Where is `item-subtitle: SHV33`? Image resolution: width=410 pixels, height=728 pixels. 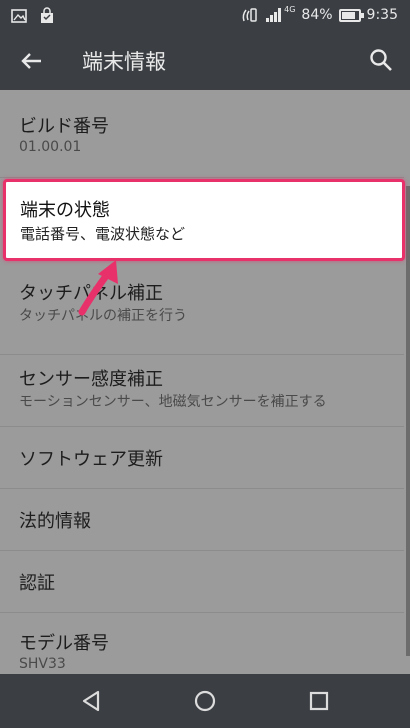 item-subtitle: SHV33 is located at coordinates (42, 664).